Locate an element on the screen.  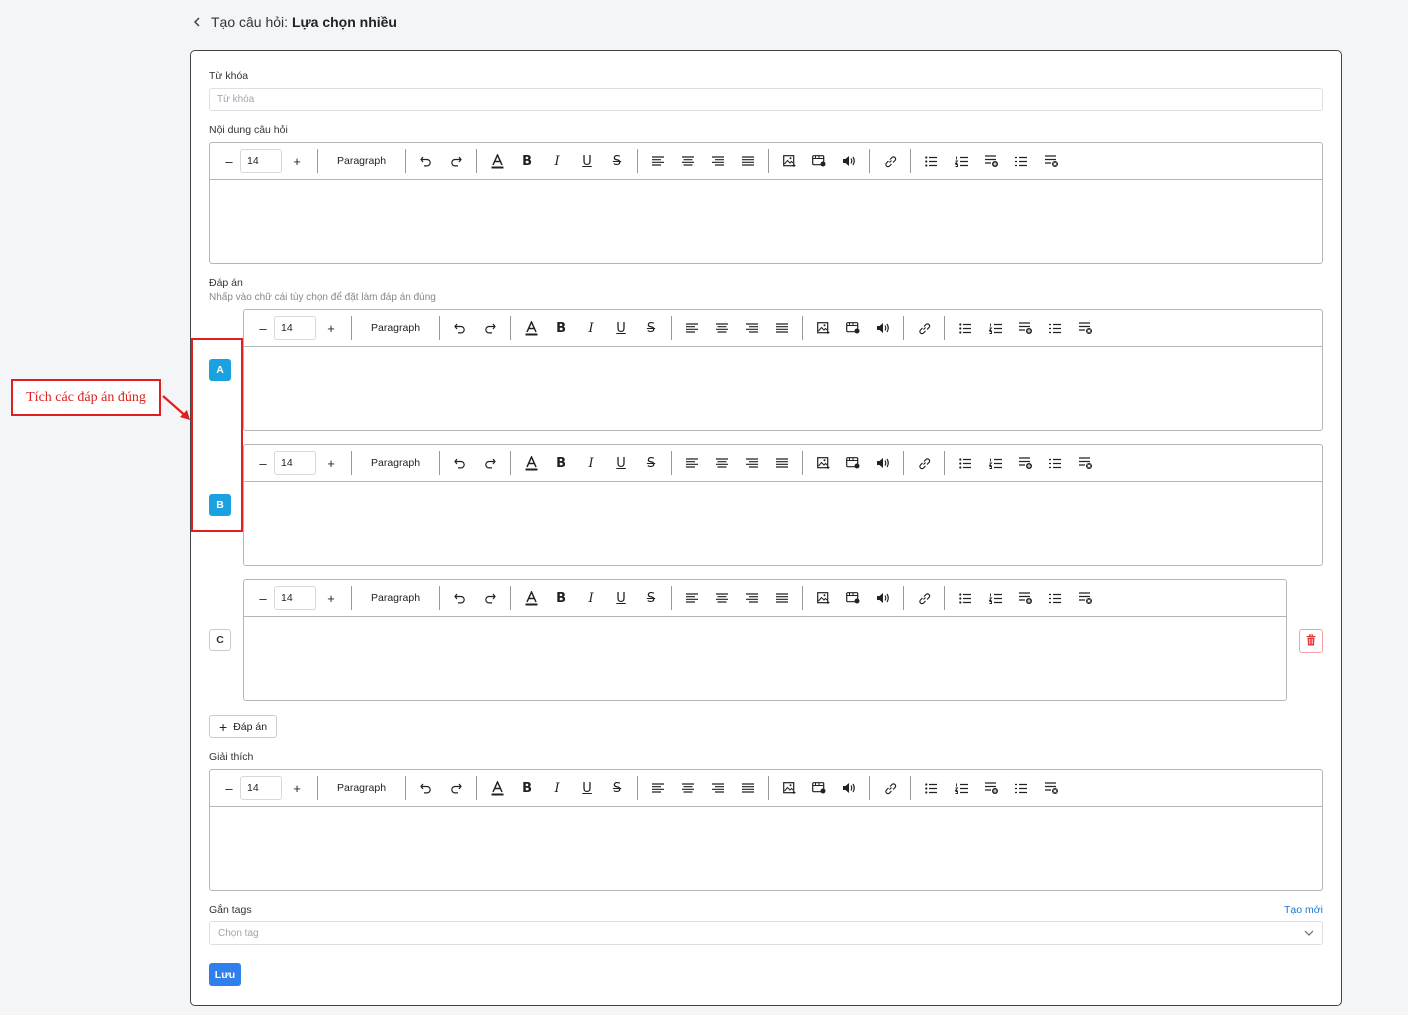
explanation-editor: – 14 + Paragraph B I U S is located at coordinates (766, 830).